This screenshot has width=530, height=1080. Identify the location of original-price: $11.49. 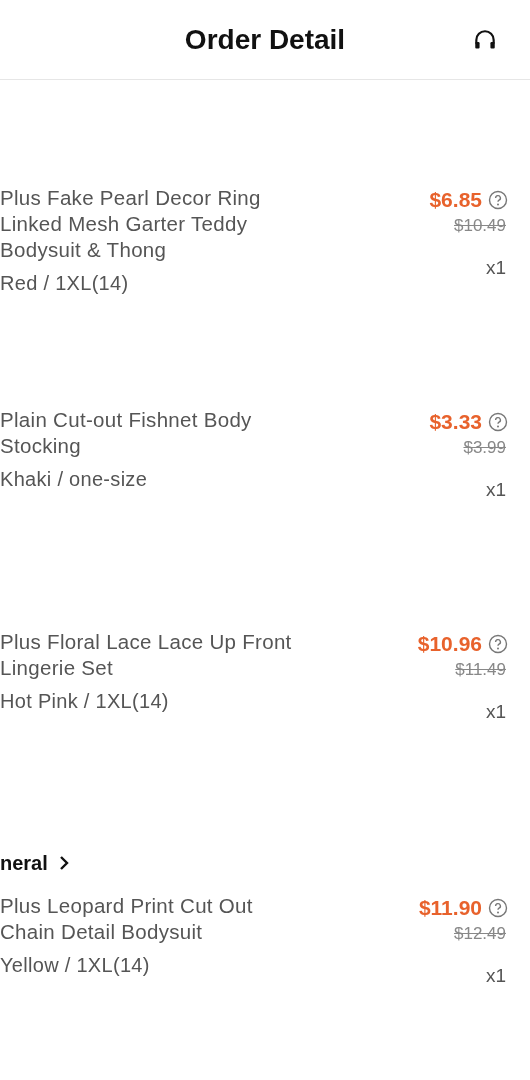
(480, 670).